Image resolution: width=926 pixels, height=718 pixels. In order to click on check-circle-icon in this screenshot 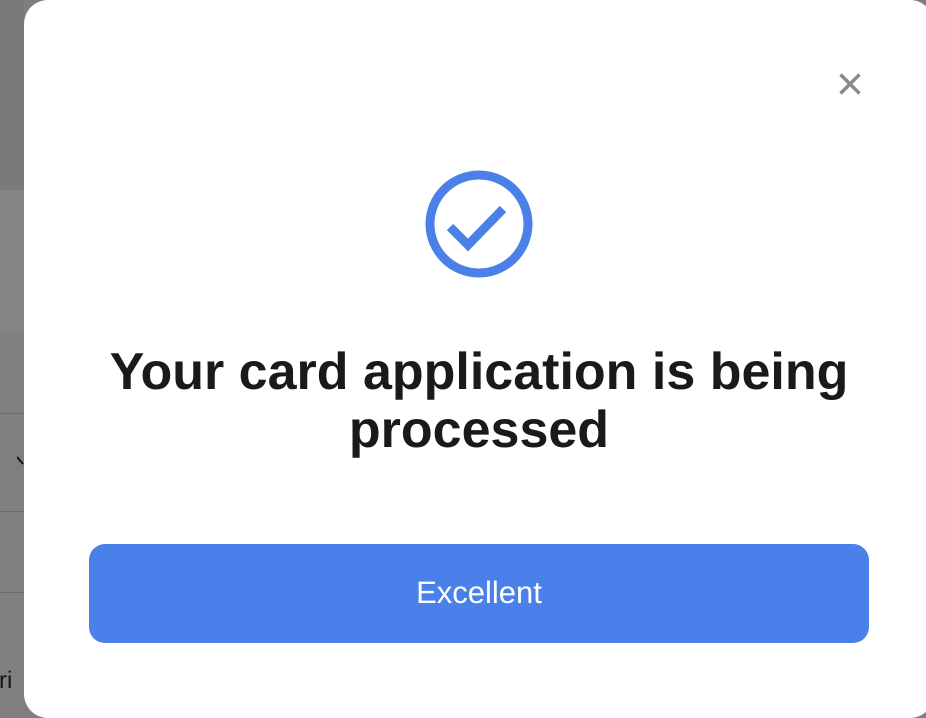, I will do `click(479, 224)`.